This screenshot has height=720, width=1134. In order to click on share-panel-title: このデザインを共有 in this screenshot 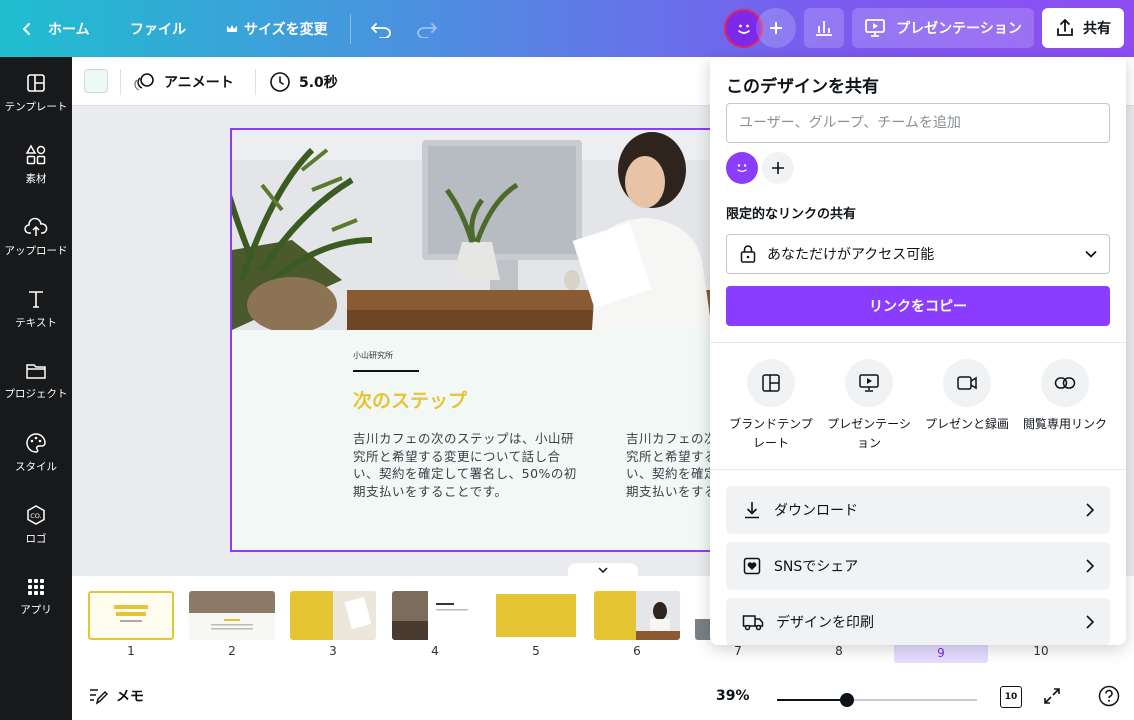, I will do `click(802, 87)`.